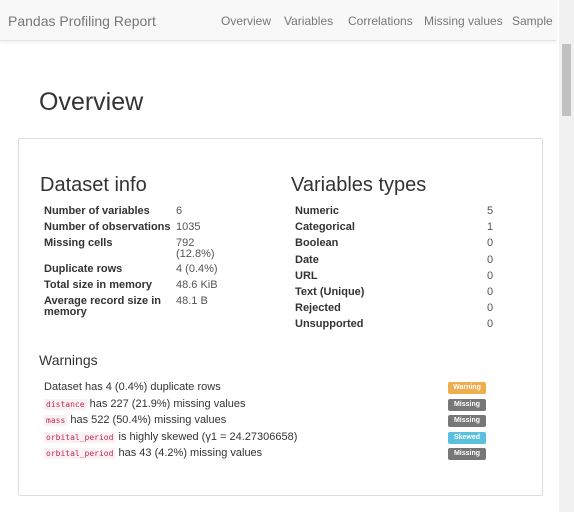  What do you see at coordinates (246, 21) in the screenshot?
I see `nav-overview: Overview` at bounding box center [246, 21].